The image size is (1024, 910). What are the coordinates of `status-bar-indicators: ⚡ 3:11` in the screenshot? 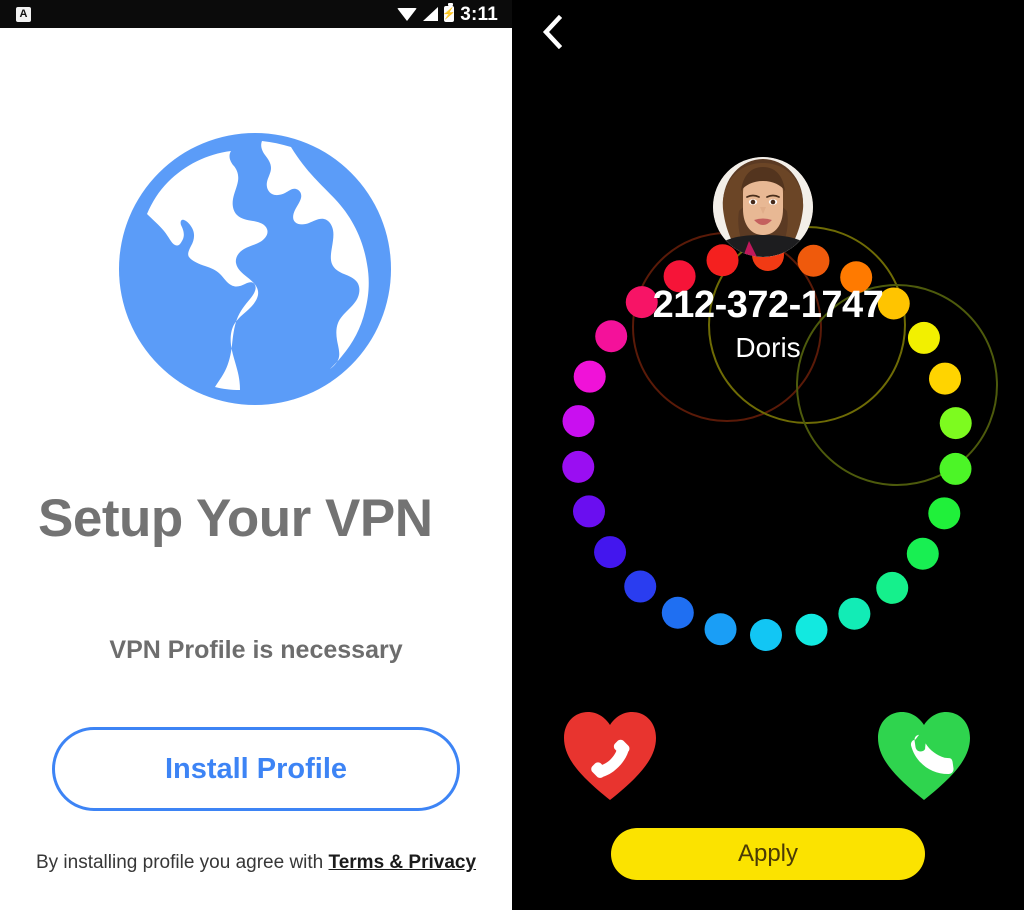 It's located at (450, 14).